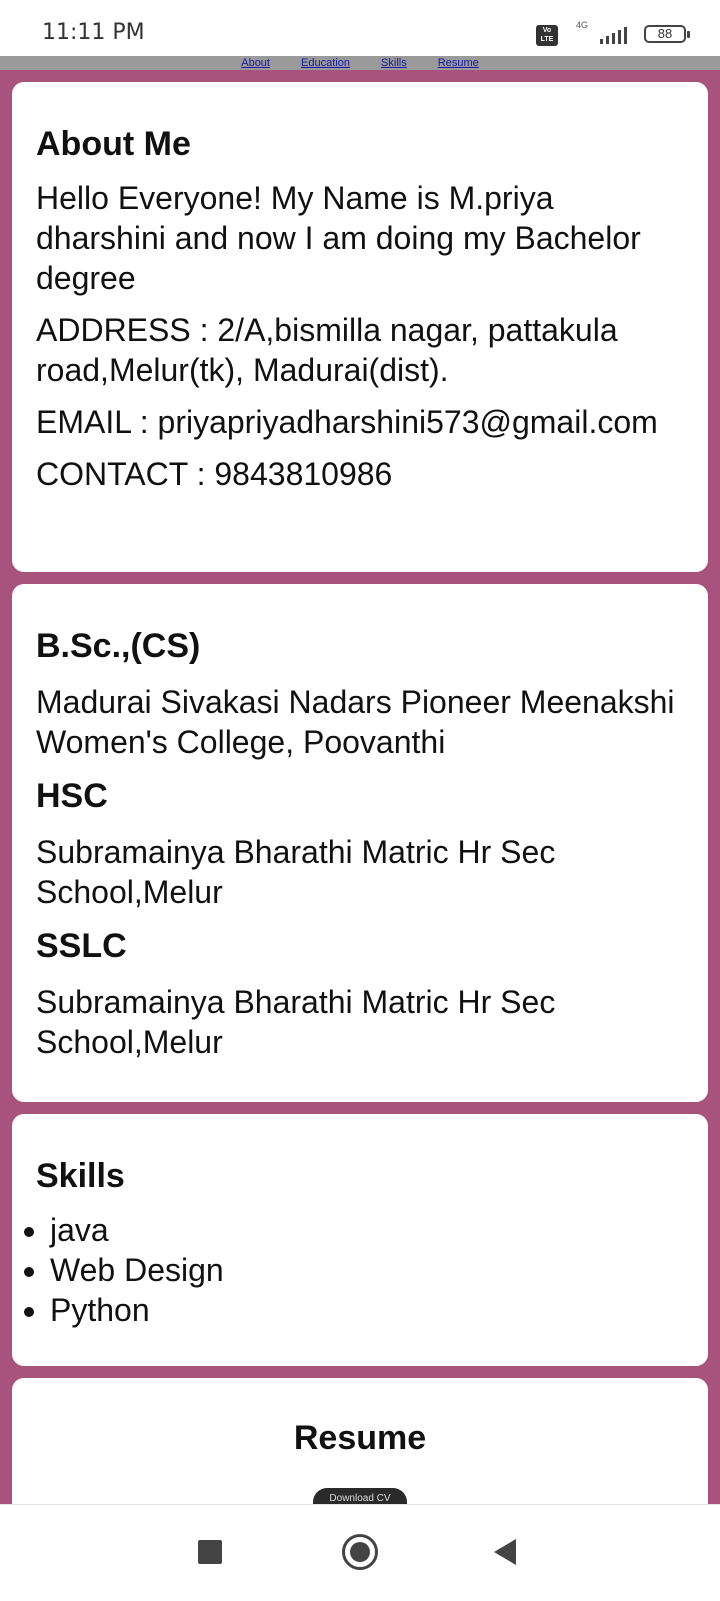  What do you see at coordinates (80, 1176) in the screenshot?
I see `skills-title: Skills` at bounding box center [80, 1176].